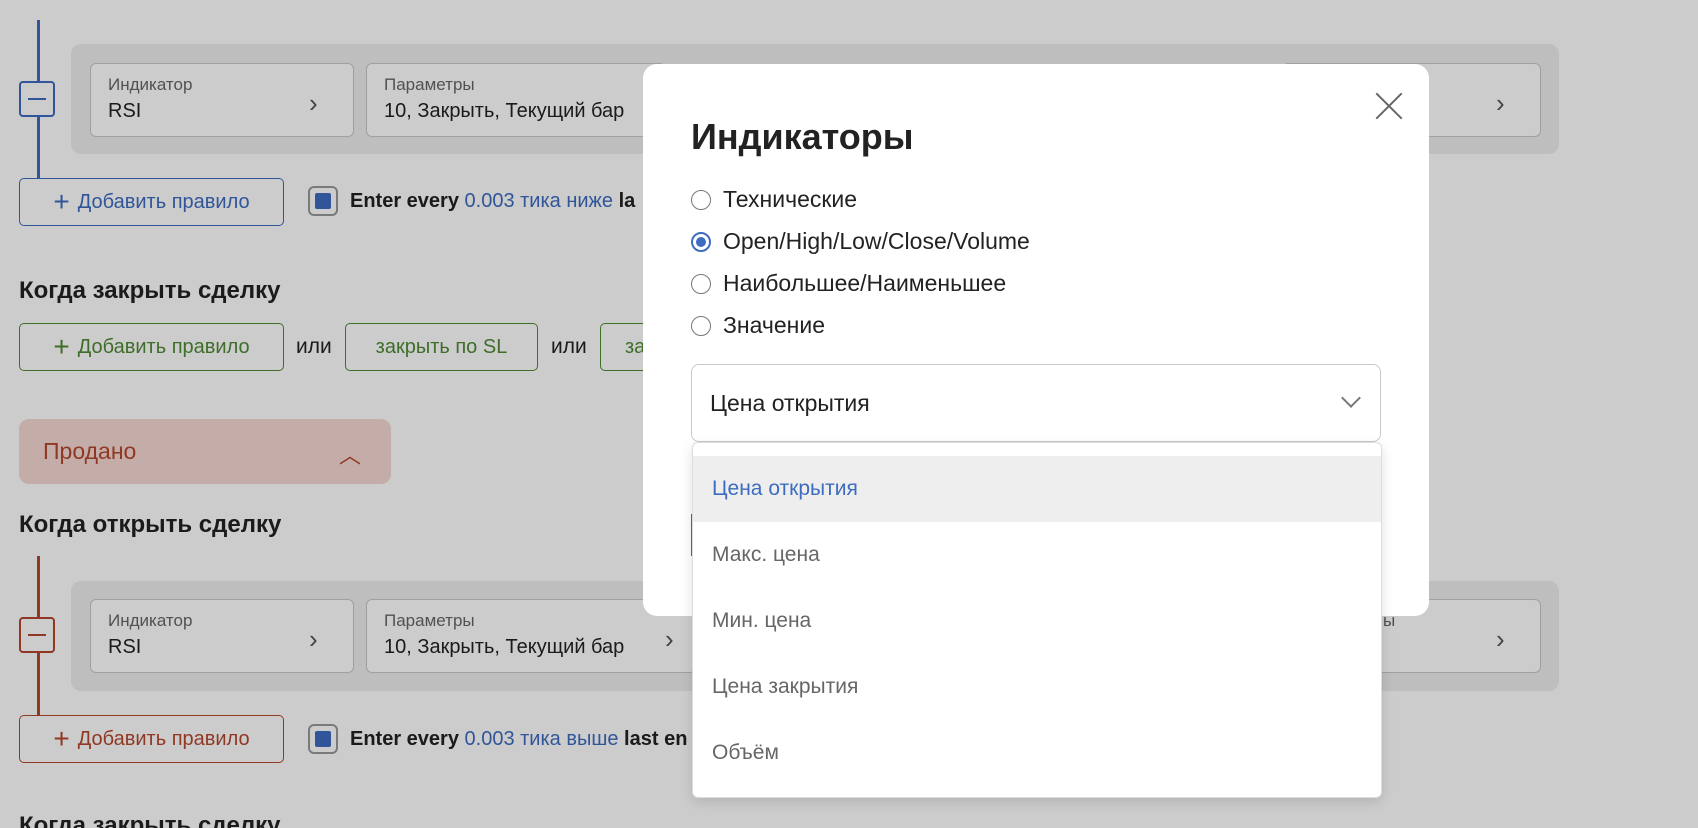  I want to click on dropdown-option-close: Цена закрытия, so click(1037, 687).